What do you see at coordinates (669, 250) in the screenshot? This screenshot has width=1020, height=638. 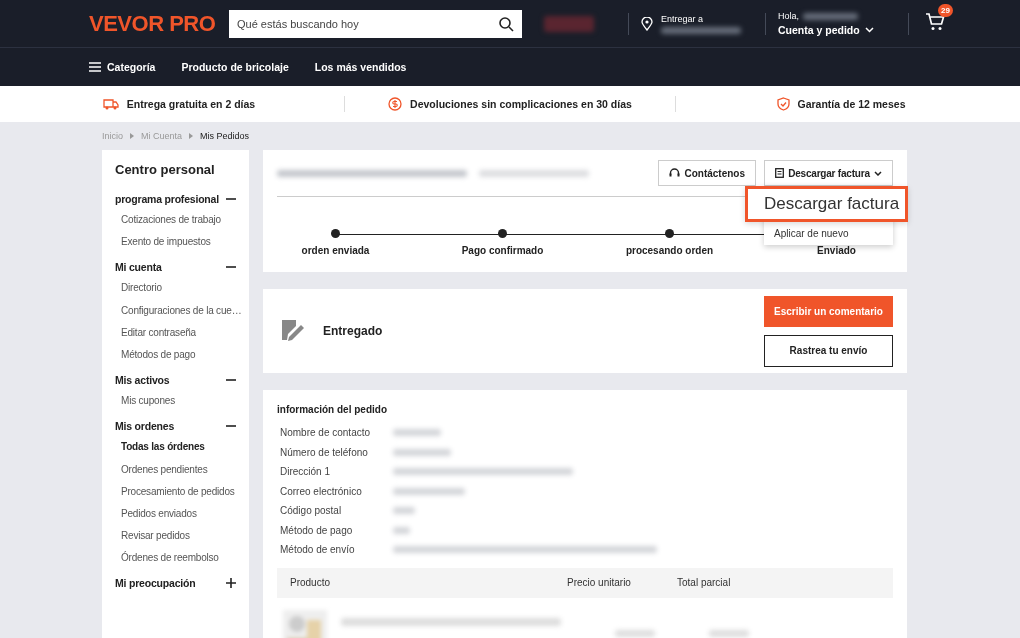 I see `step-label: procesando orden` at bounding box center [669, 250].